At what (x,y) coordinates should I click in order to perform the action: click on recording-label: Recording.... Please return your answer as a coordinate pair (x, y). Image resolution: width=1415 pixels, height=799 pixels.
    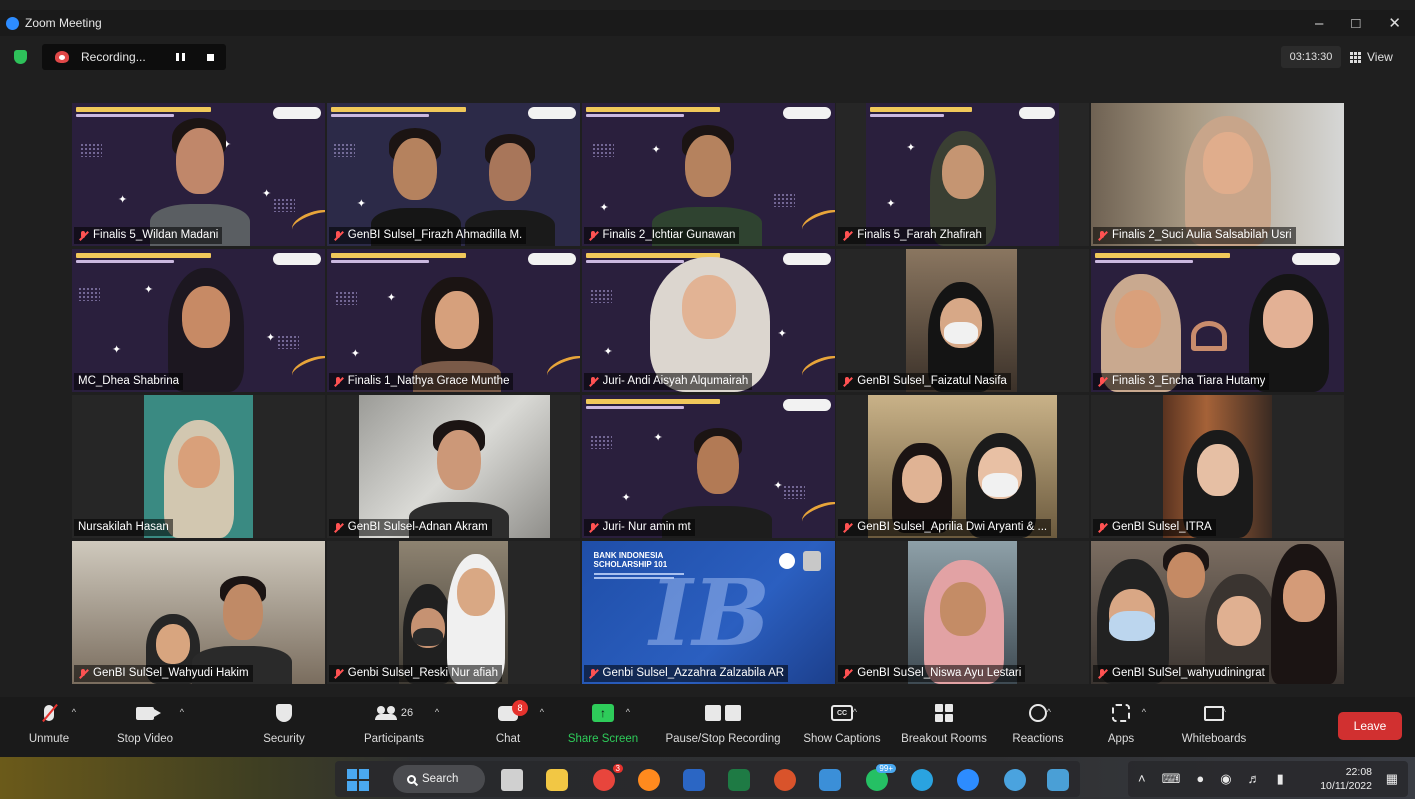
    Looking at the image, I should click on (113, 57).